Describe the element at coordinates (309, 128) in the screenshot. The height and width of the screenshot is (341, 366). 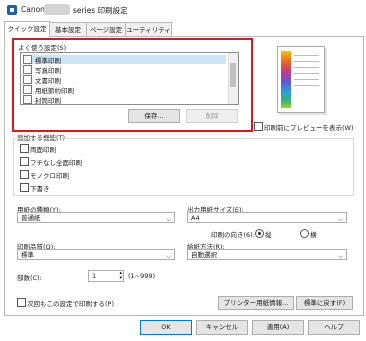
I see `preview-checkbox-label: 印刷前にプレビューを表示(W)` at that location.